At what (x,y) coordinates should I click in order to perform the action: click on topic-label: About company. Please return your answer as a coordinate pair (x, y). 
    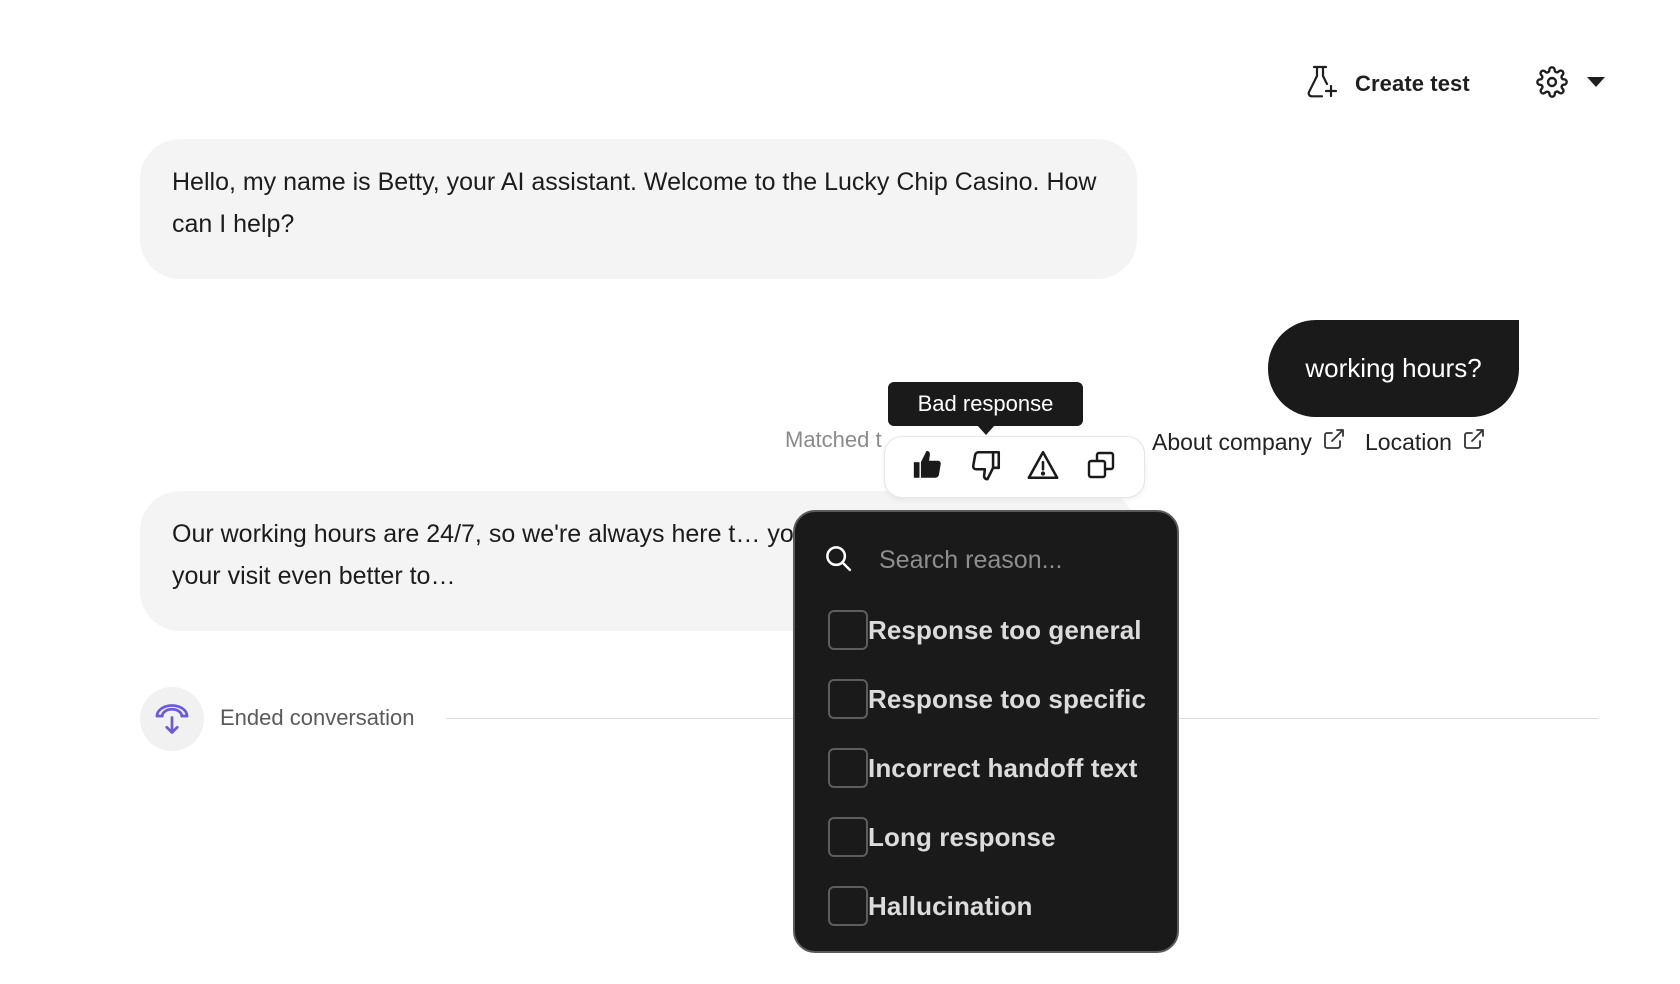
    Looking at the image, I should click on (1232, 441).